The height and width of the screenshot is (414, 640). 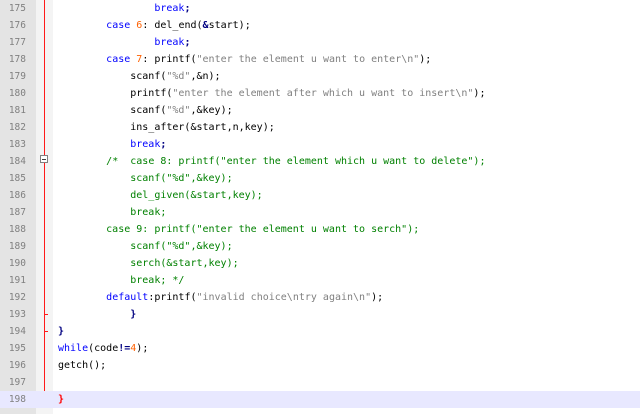 I want to click on code-text: getch();, so click(x=82, y=365).